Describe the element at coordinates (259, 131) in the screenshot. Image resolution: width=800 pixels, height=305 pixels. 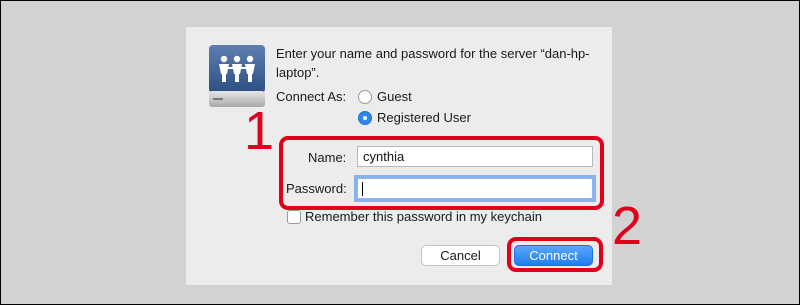
I see `step-1-number: 1` at that location.